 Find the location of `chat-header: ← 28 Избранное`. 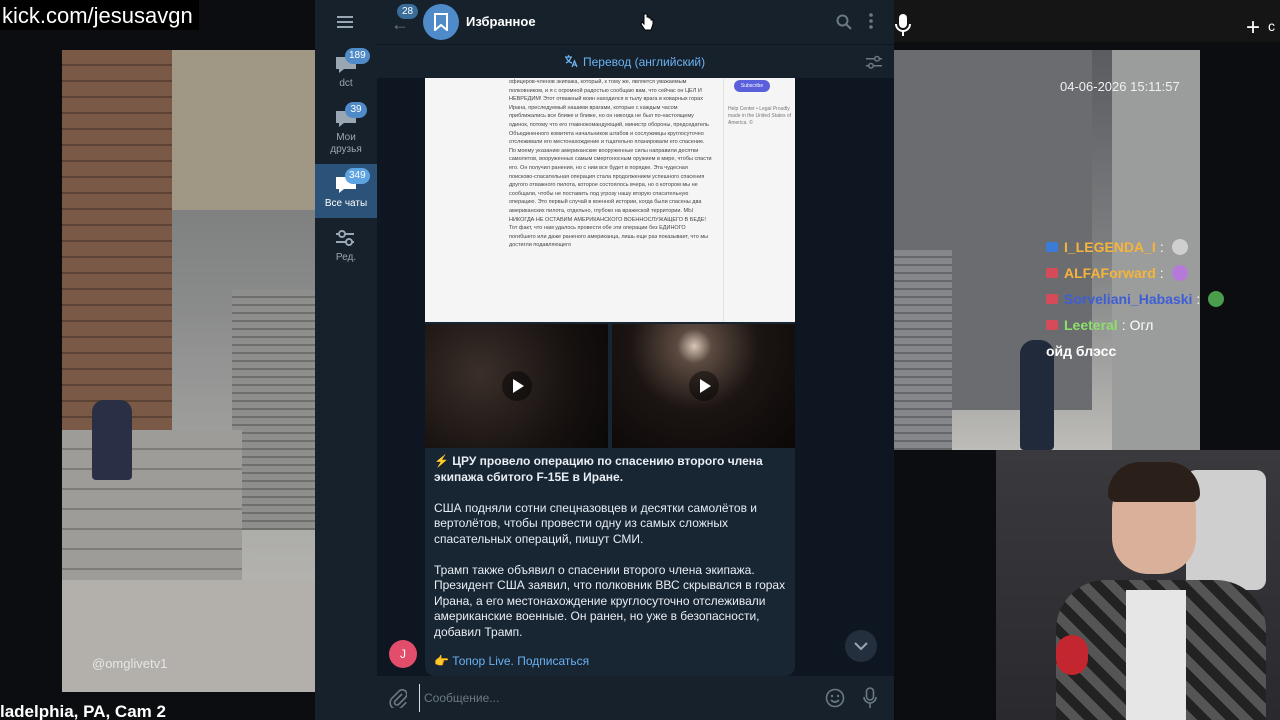

chat-header: ← 28 Избранное is located at coordinates (635, 22).